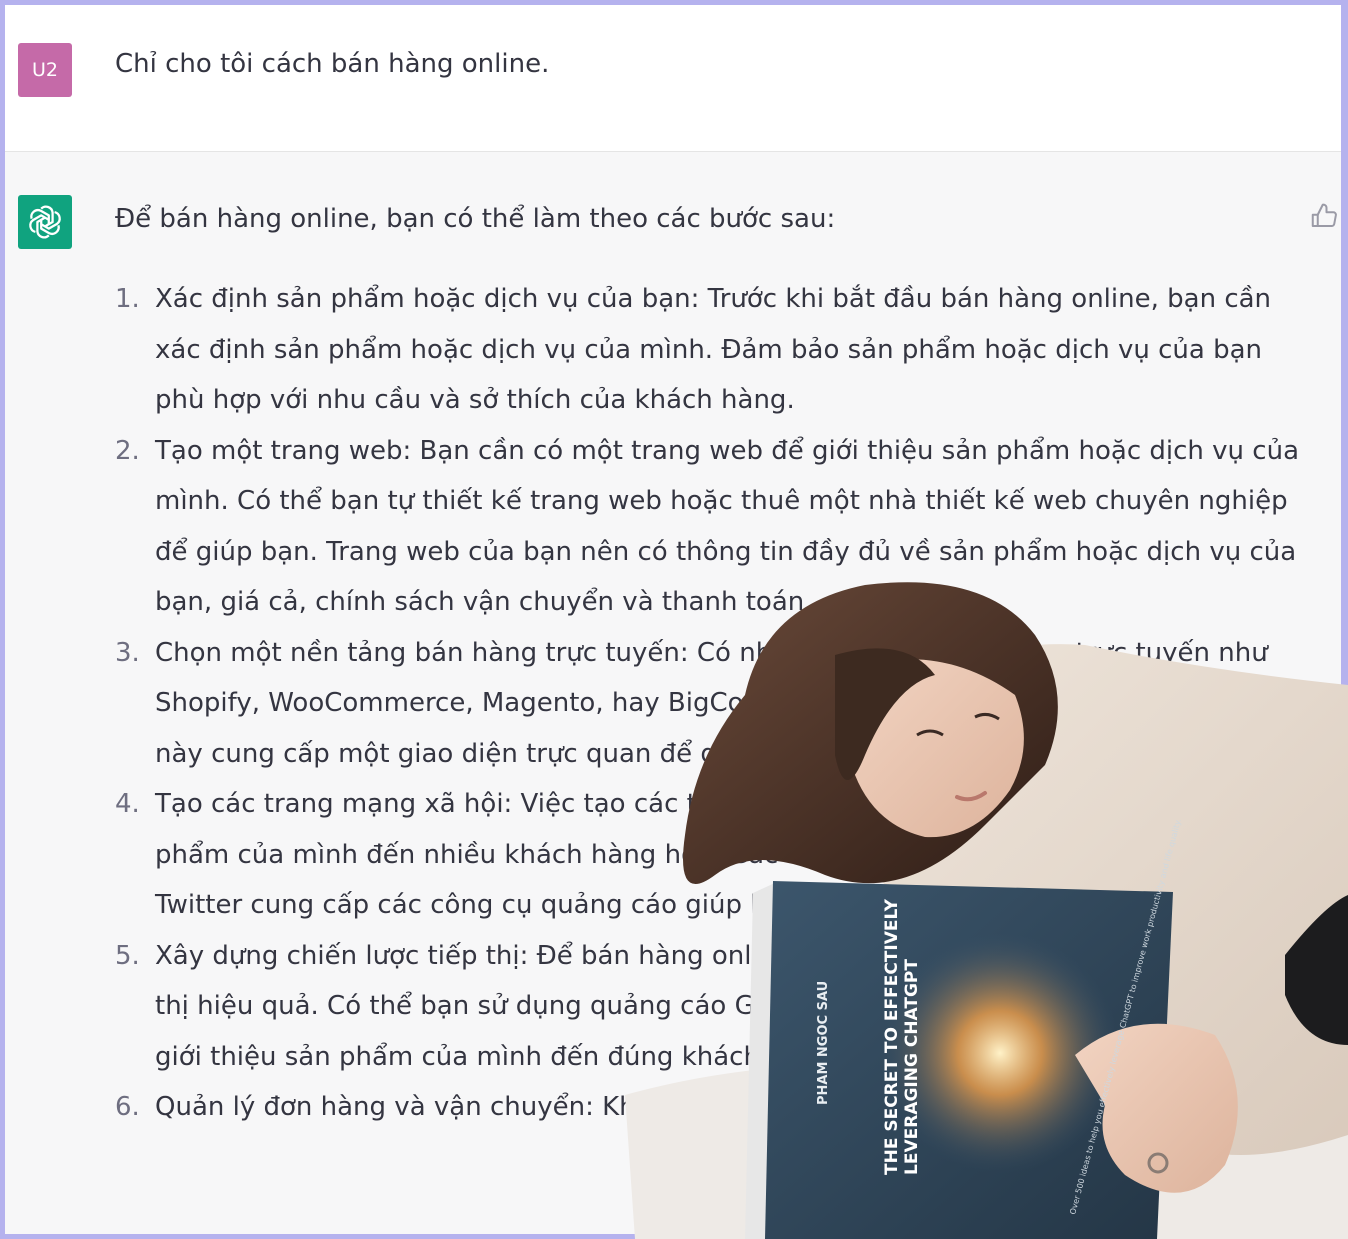 Image resolution: width=1348 pixels, height=1239 pixels. Describe the element at coordinates (892, 1036) in the screenshot. I see `book-title-line1: THE SECRET TO EFFECTIVELY` at that location.